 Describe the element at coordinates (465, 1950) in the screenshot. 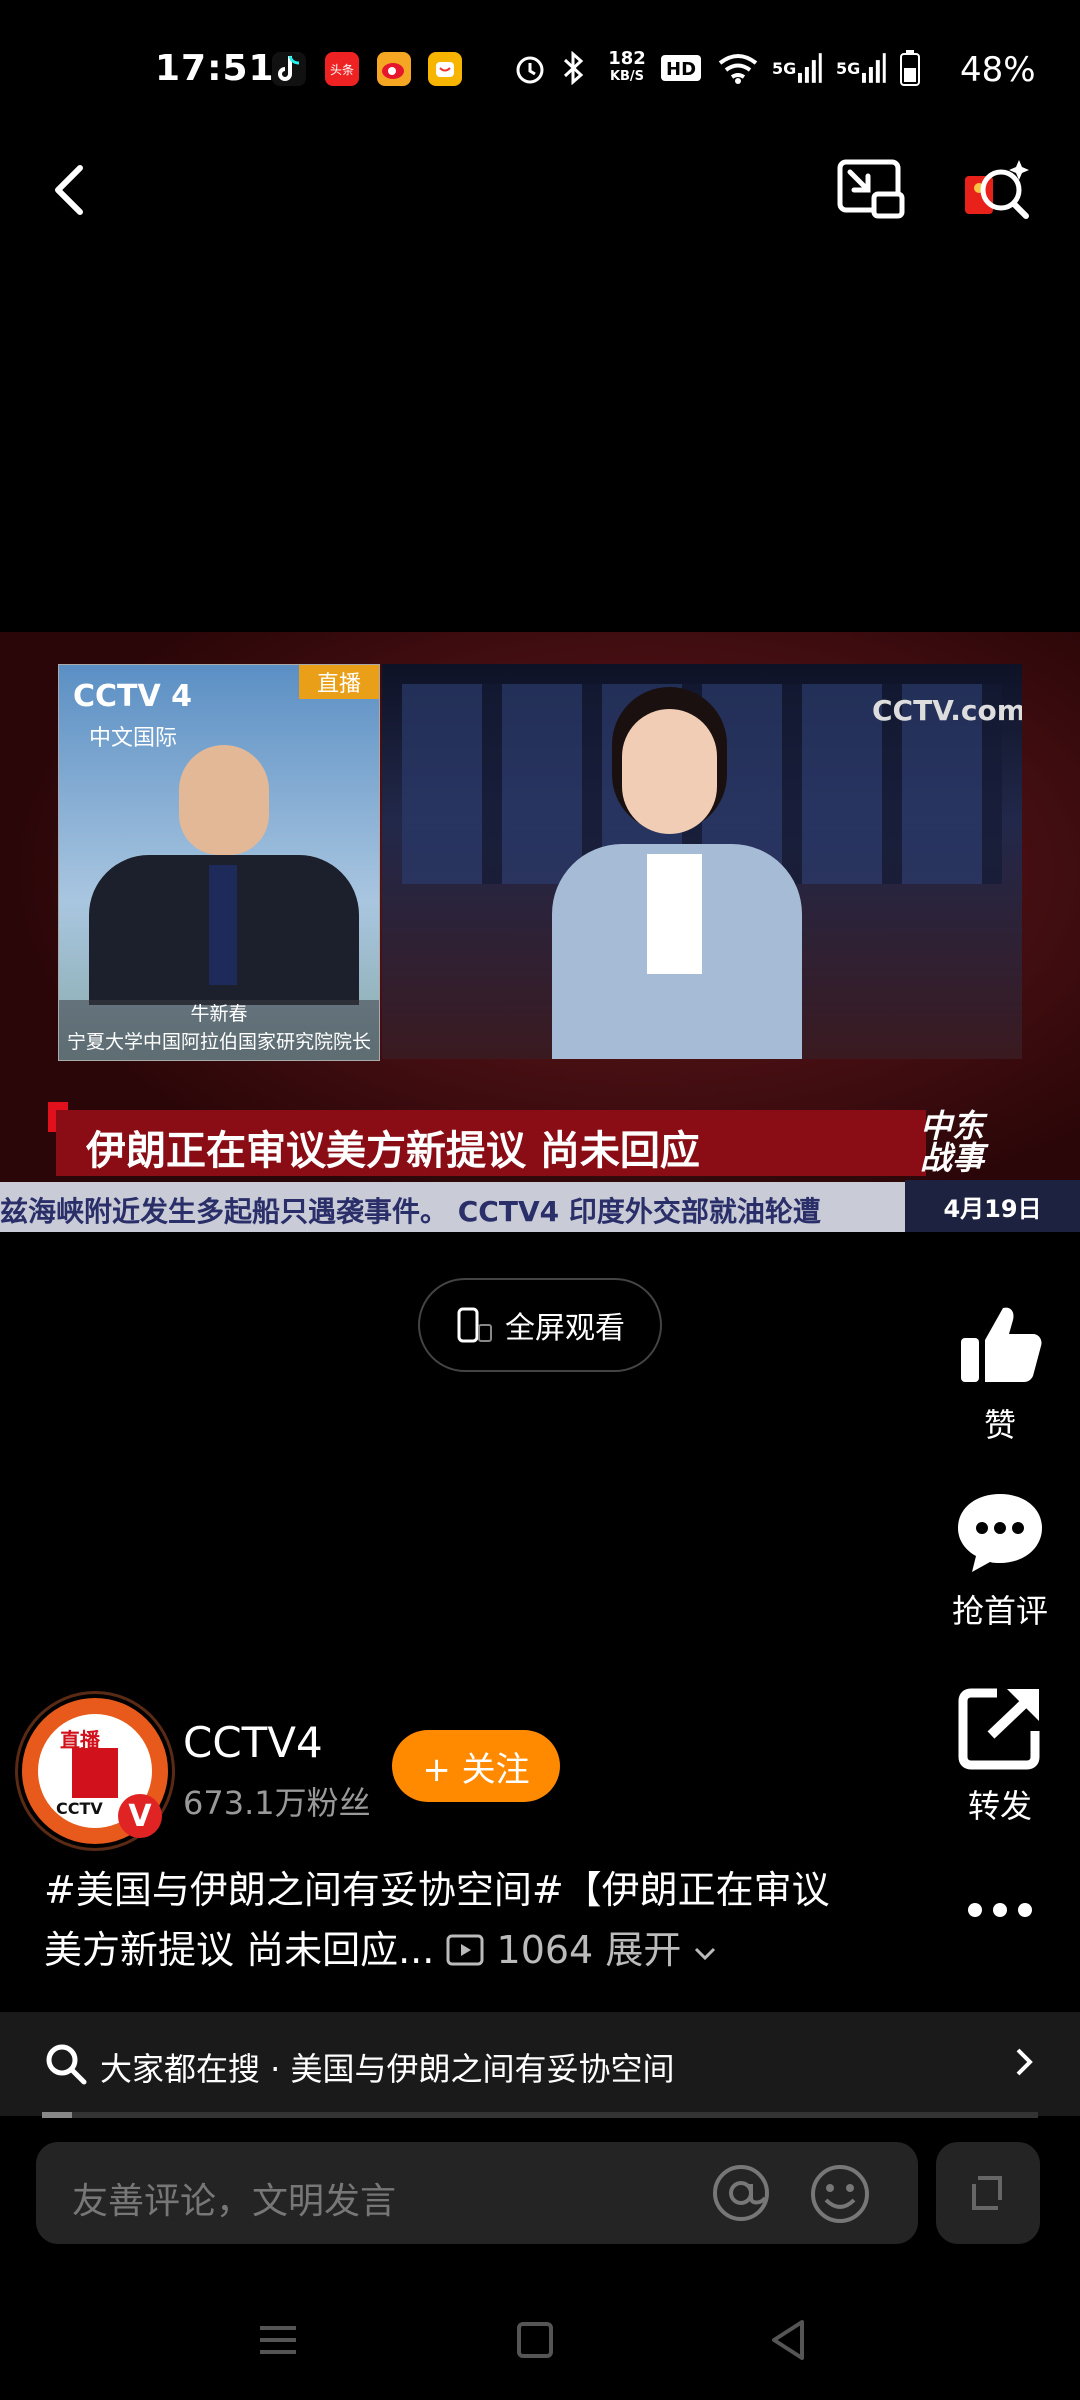

I see `play-count-icon` at that location.